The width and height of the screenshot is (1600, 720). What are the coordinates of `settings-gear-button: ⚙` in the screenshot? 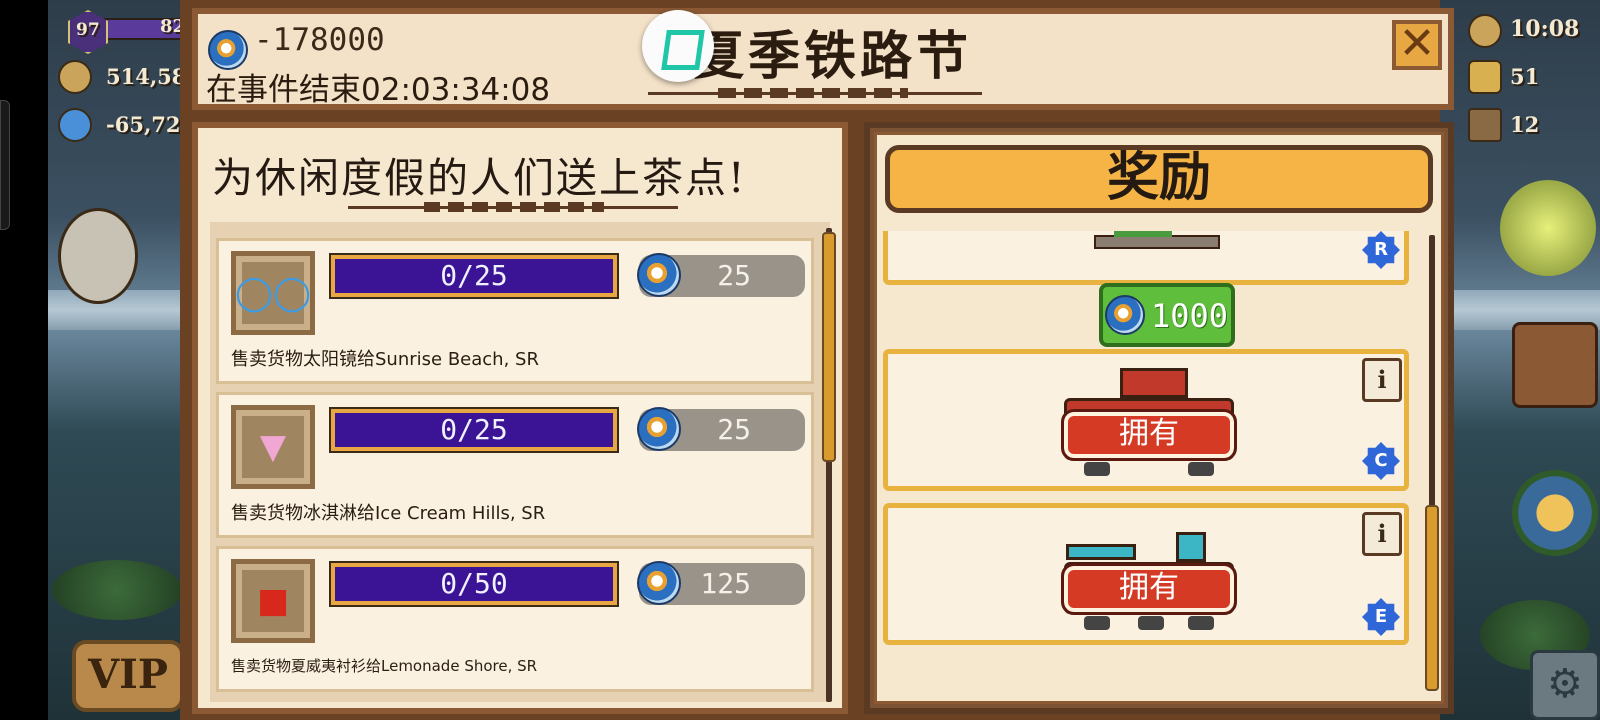 It's located at (1565, 685).